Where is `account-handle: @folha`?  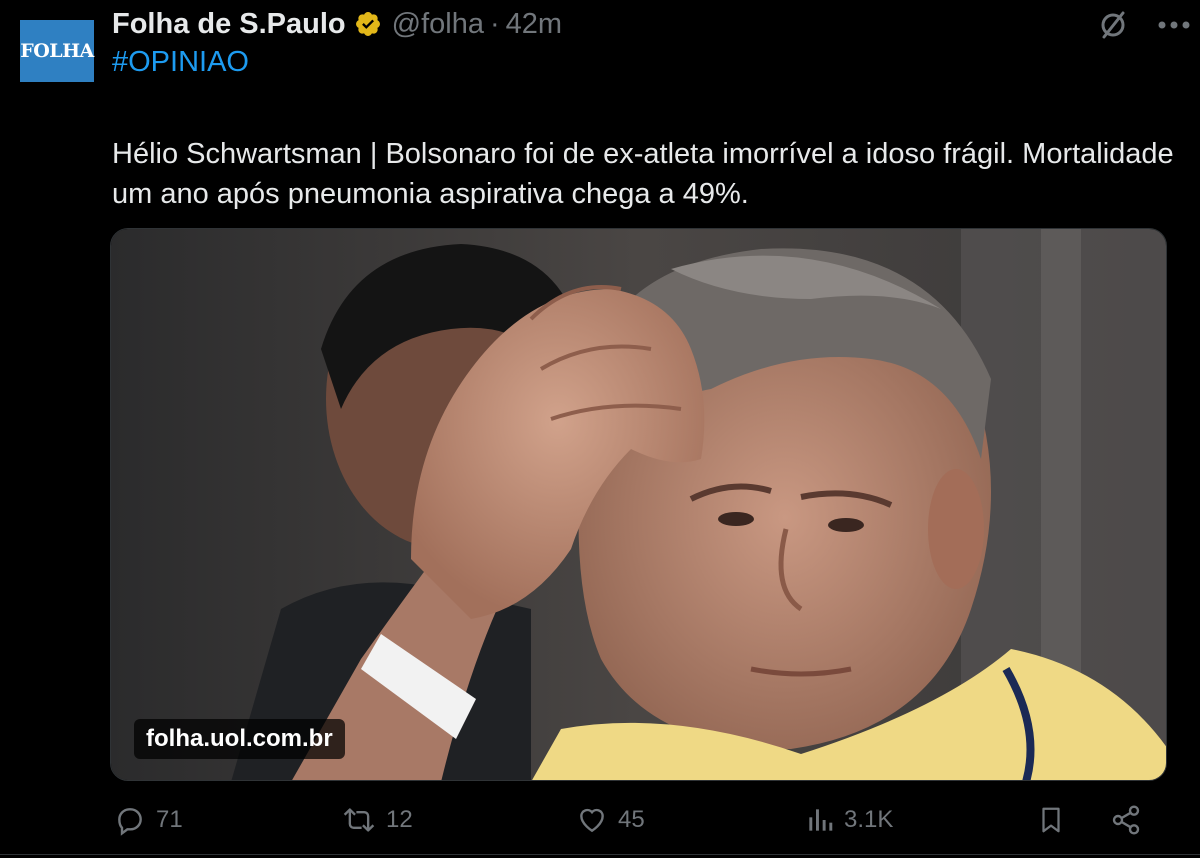 account-handle: @folha is located at coordinates (438, 24).